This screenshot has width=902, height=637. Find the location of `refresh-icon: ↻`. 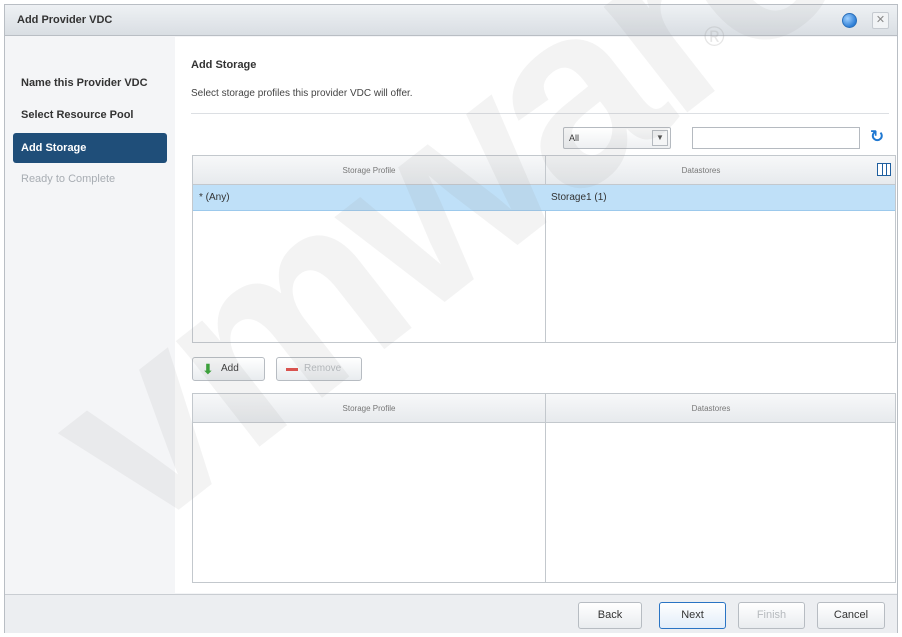

refresh-icon: ↻ is located at coordinates (877, 137).